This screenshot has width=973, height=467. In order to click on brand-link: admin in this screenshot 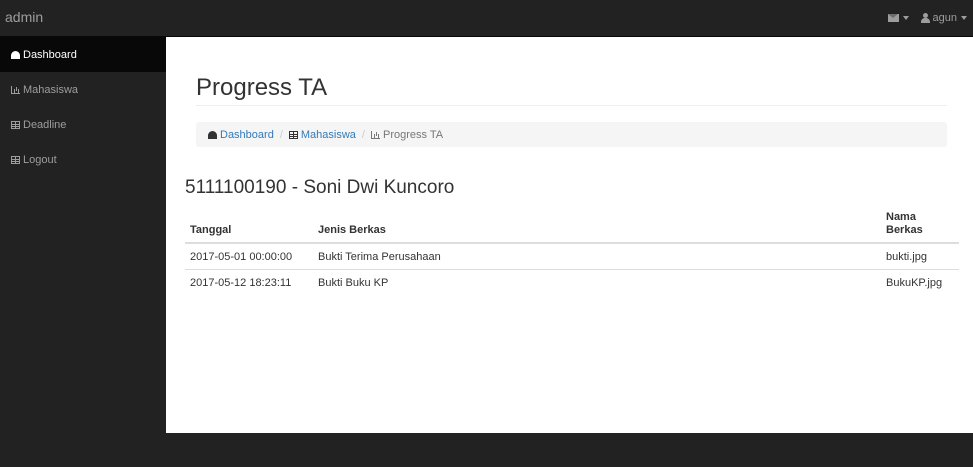, I will do `click(24, 17)`.